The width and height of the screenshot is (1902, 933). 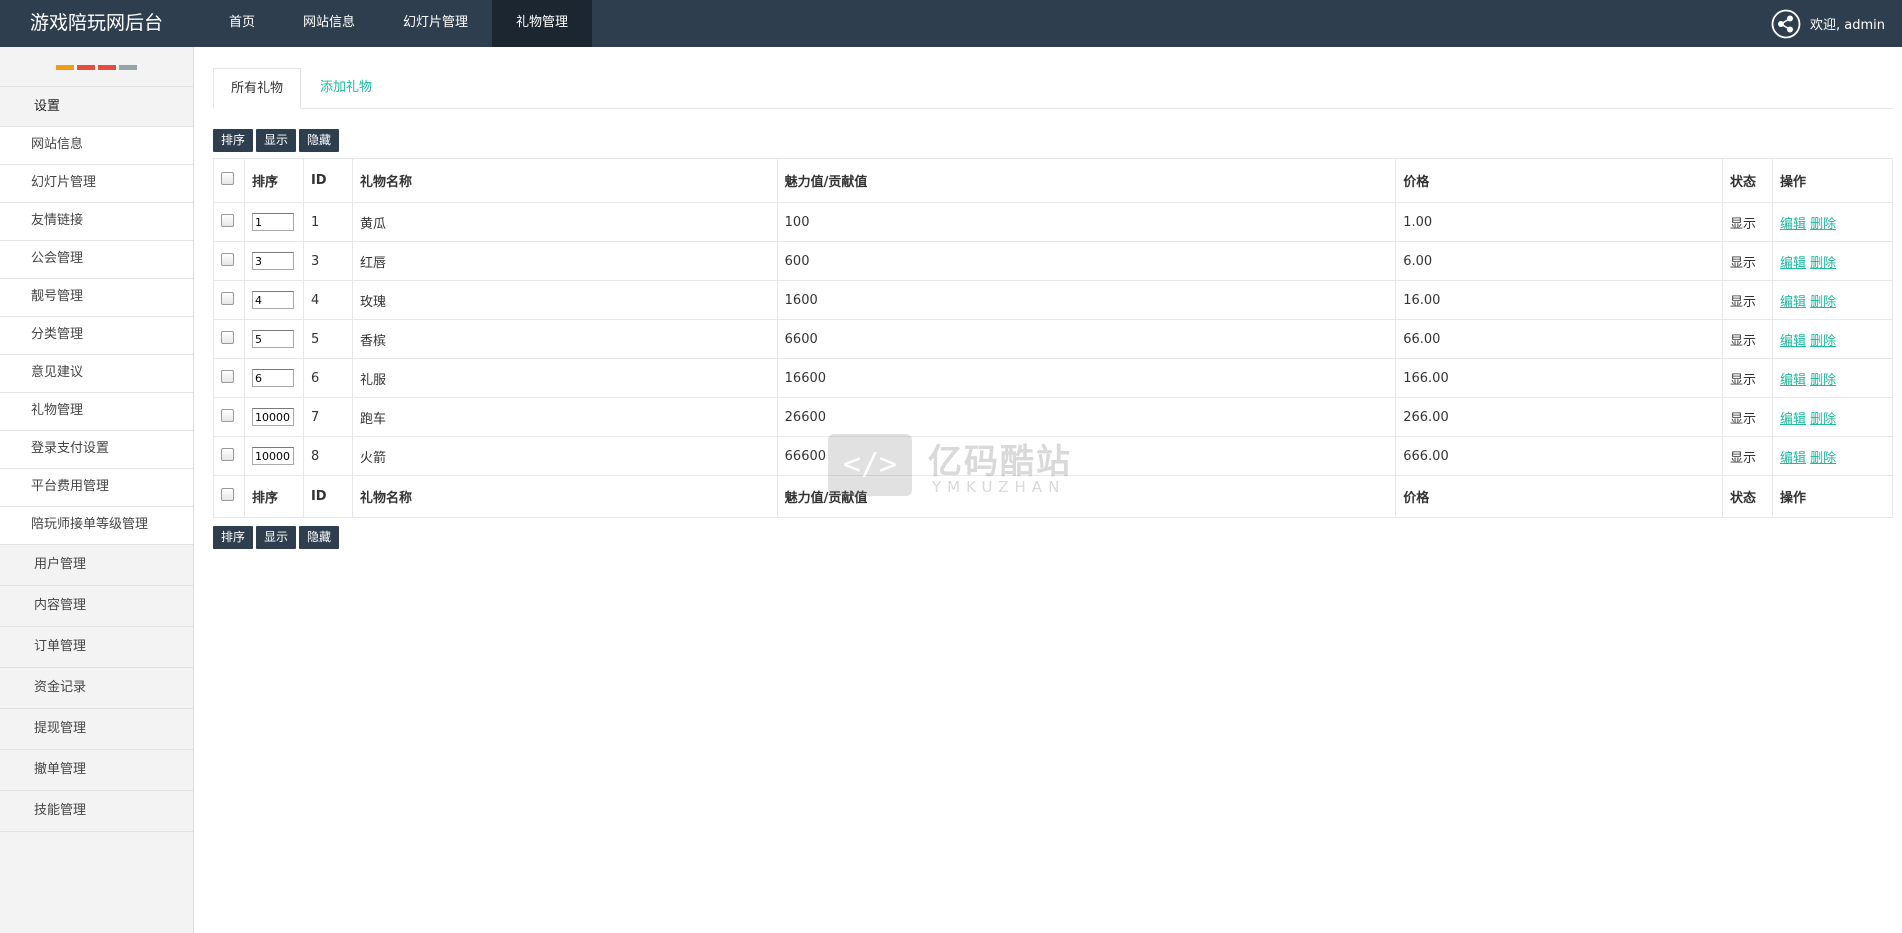 I want to click on show-button: 显示, so click(x=276, y=140).